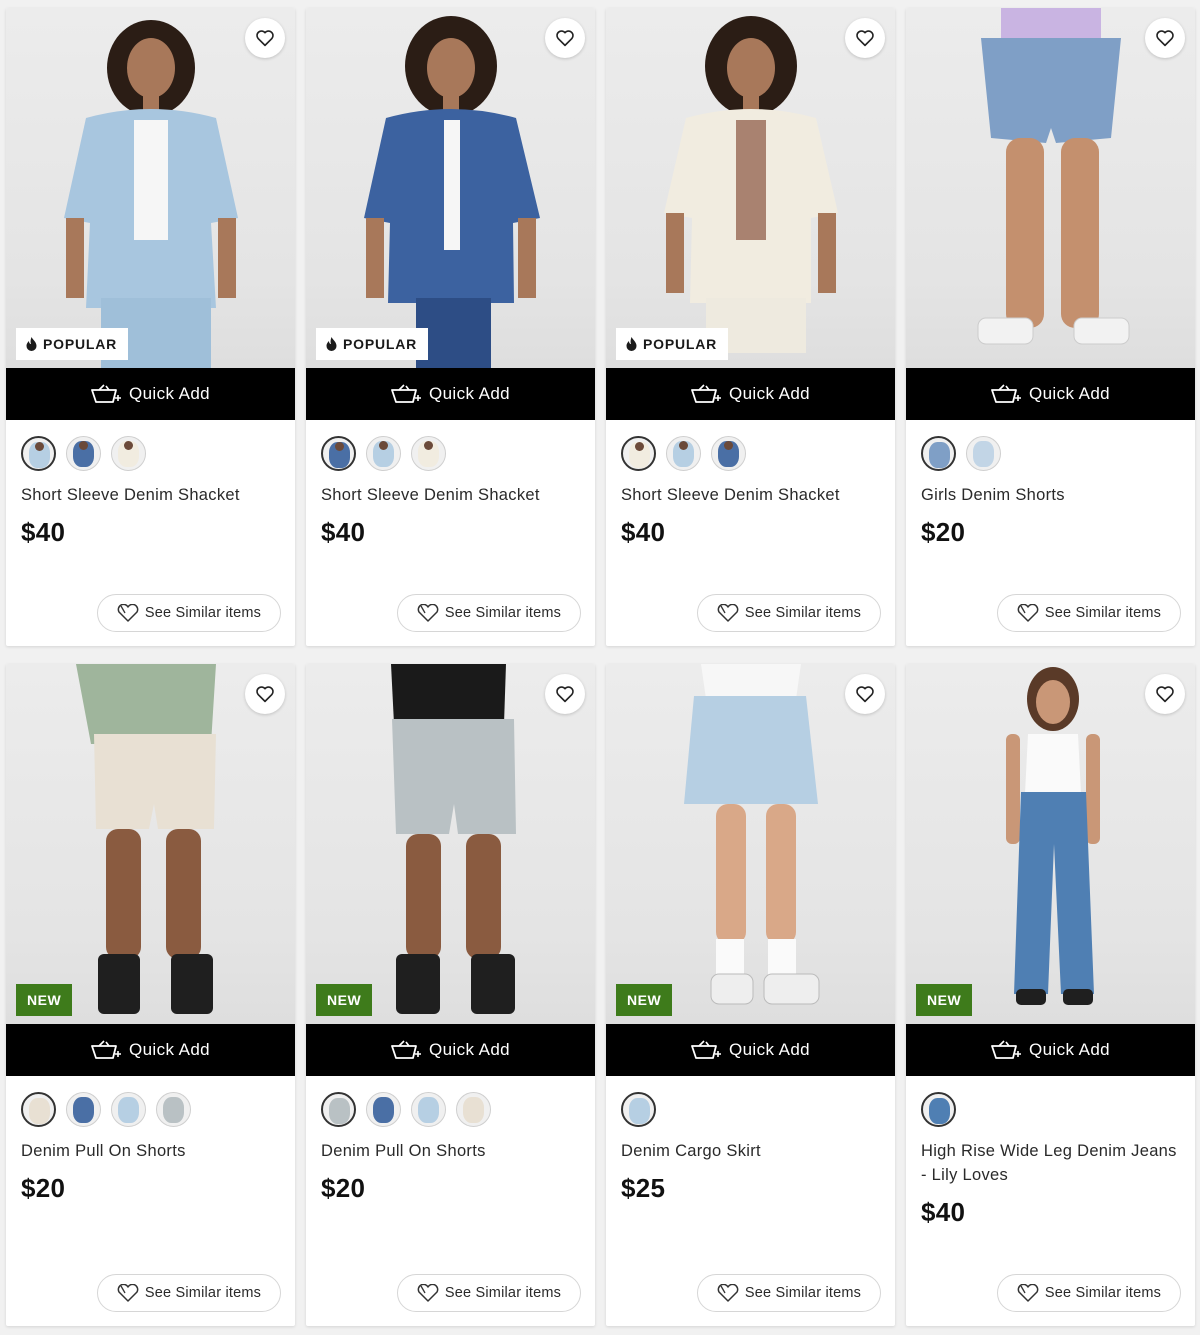 The image size is (1200, 1335). What do you see at coordinates (344, 1000) in the screenshot?
I see `new-badge: NEW` at bounding box center [344, 1000].